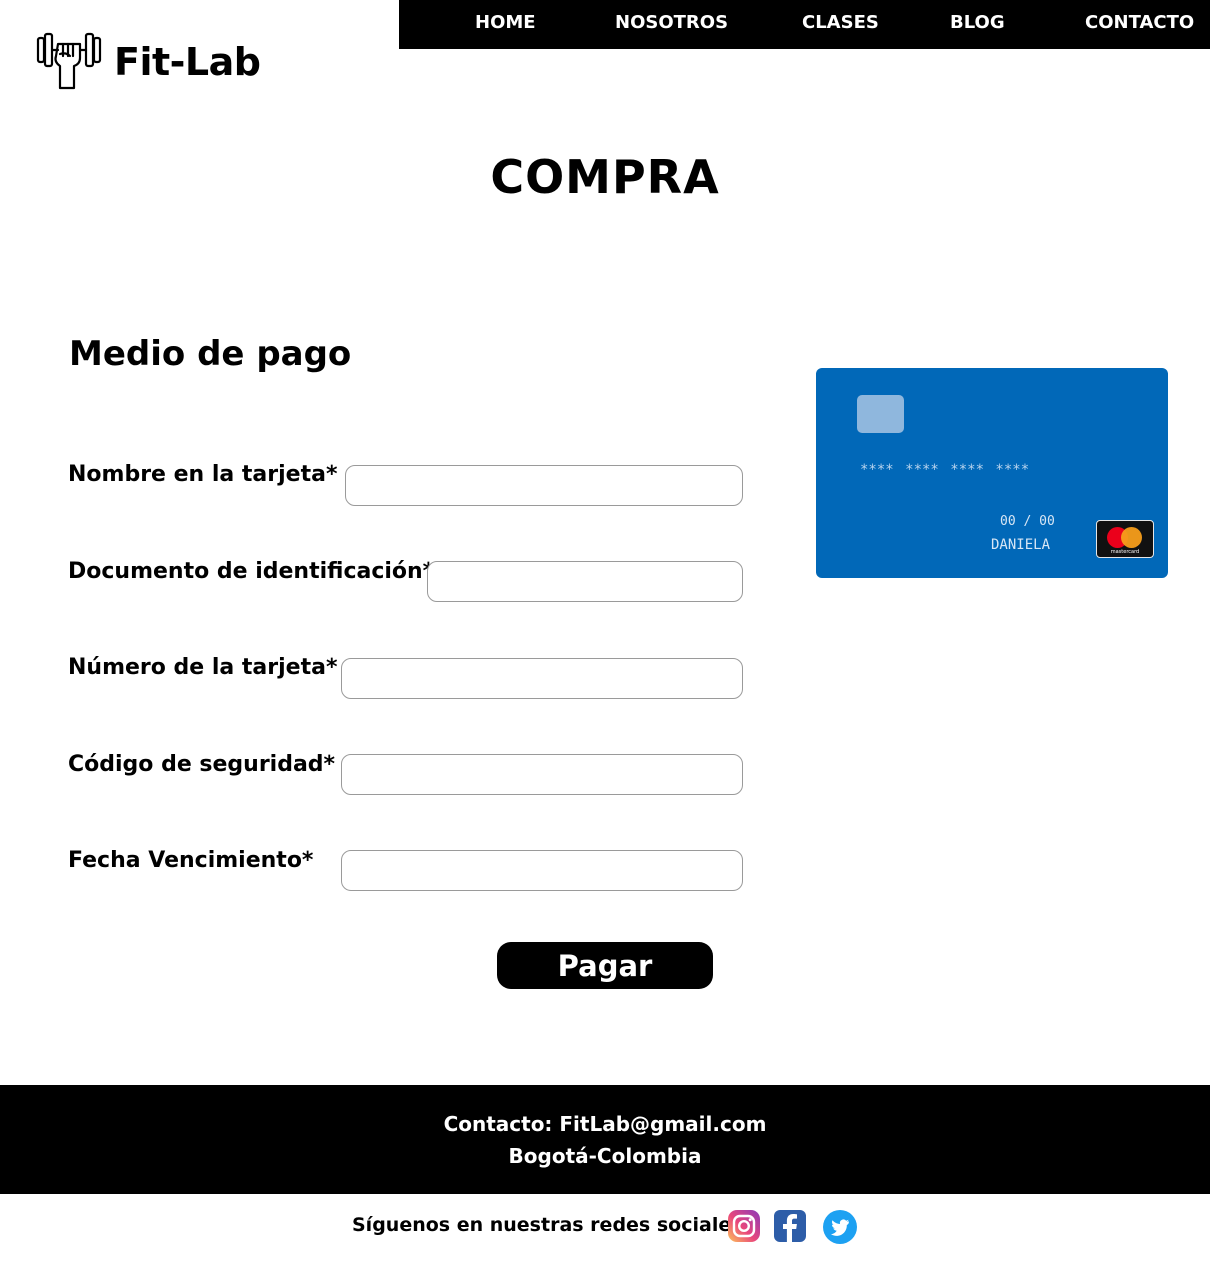  Describe the element at coordinates (203, 667) in the screenshot. I see `card-number-label: Número de la tarjeta*` at that location.